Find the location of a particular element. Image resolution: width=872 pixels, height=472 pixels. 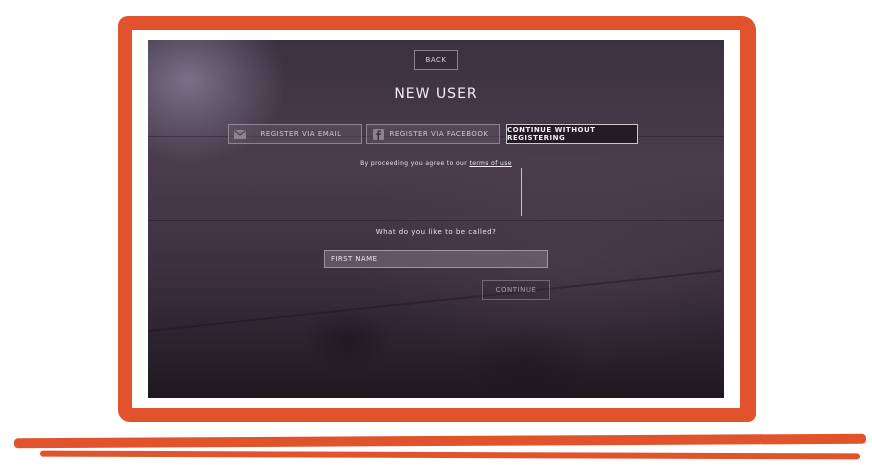

continue-without-label: CONTINUE WITHOUT REGISTERING is located at coordinates (551, 134).